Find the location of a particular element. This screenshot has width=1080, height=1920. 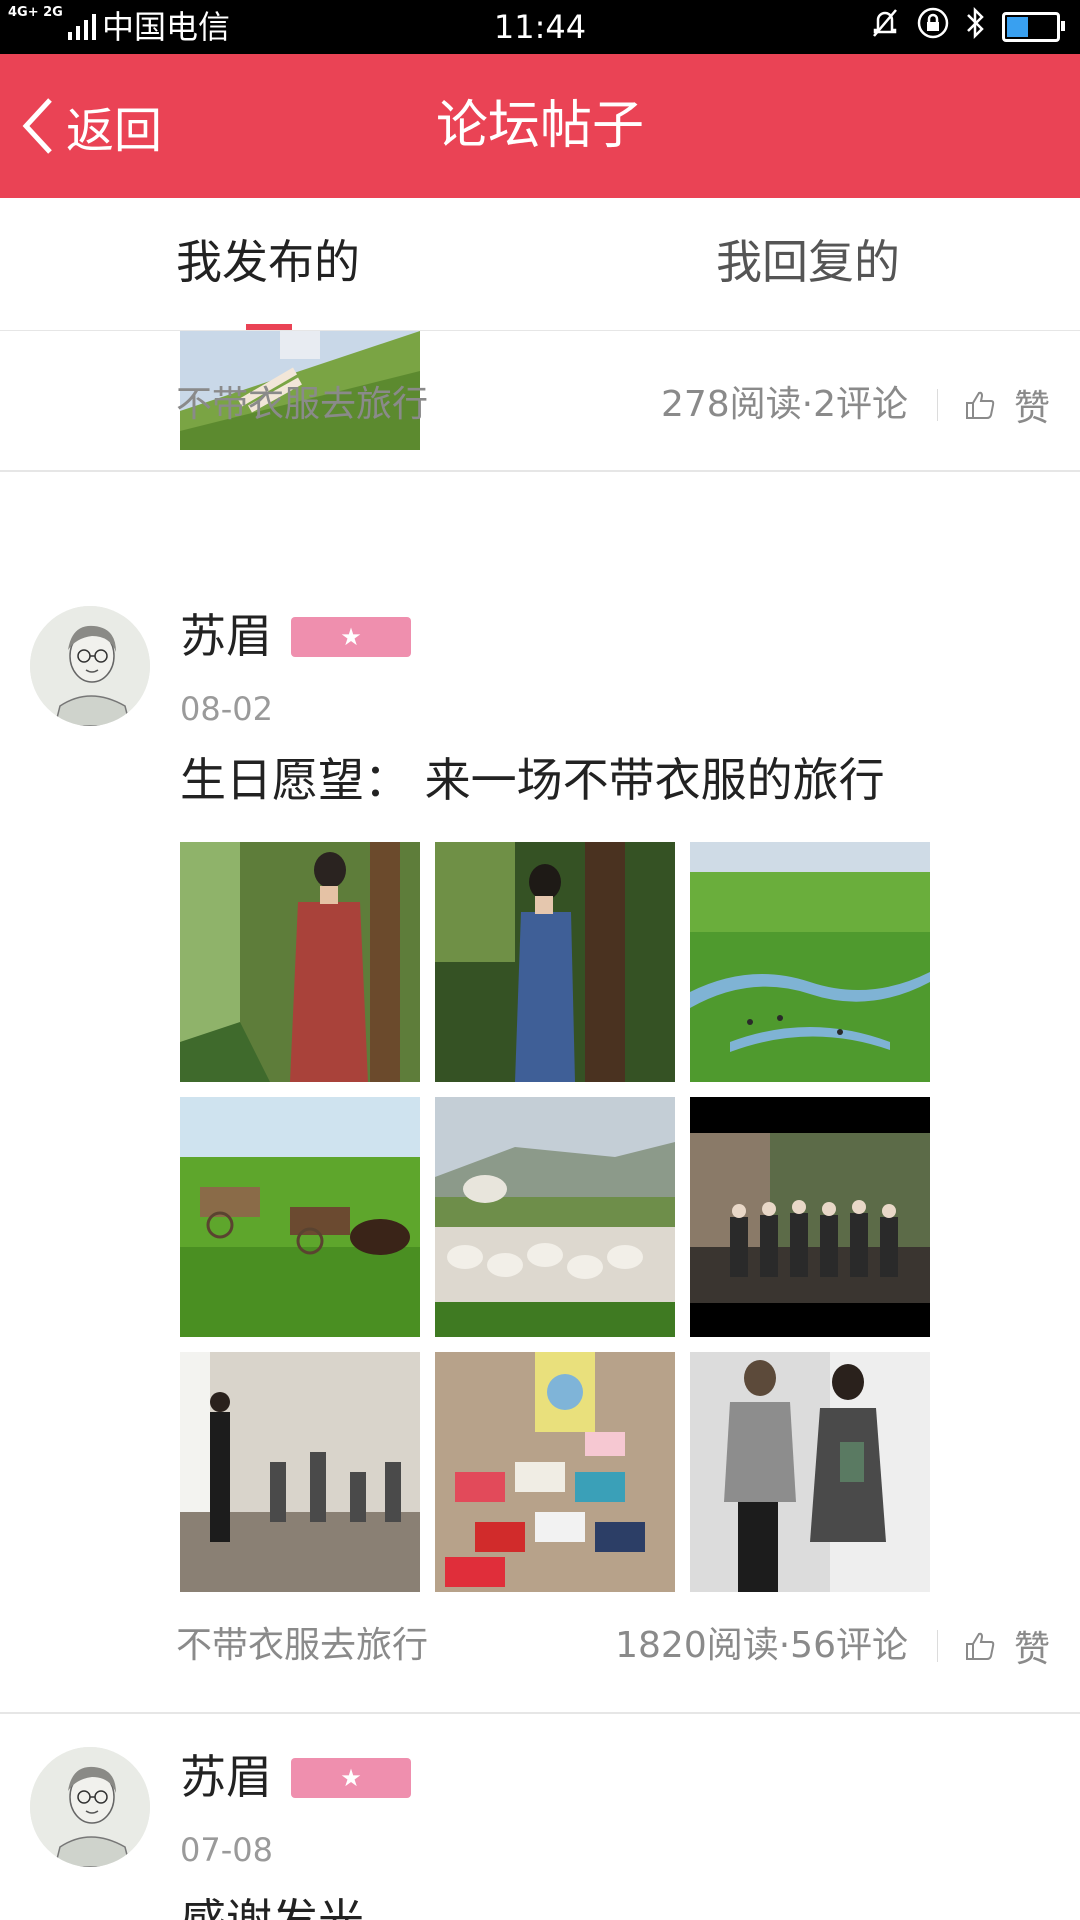

post-title: 生日愿望： 来一场不带衣服的旅行 is located at coordinates (532, 780).